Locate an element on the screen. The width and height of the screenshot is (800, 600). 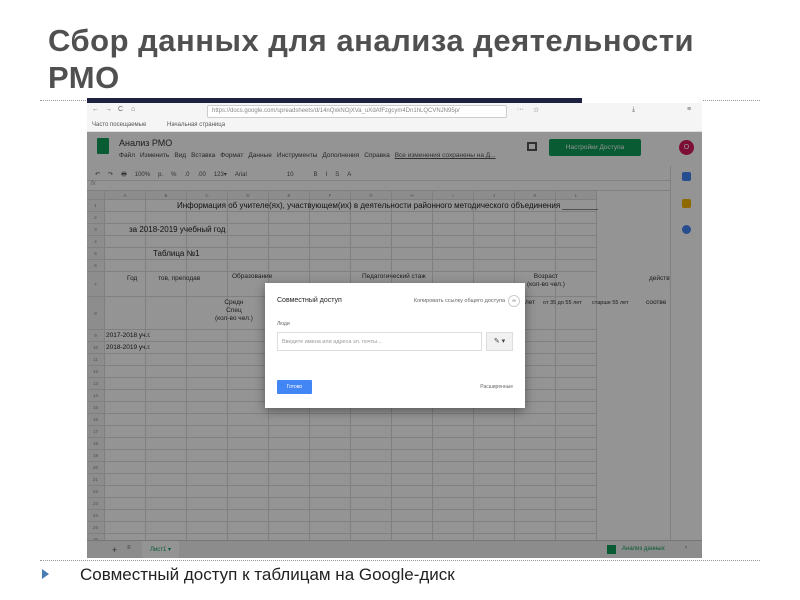
download-icon: ⤓ is located at coordinates (633, 110).